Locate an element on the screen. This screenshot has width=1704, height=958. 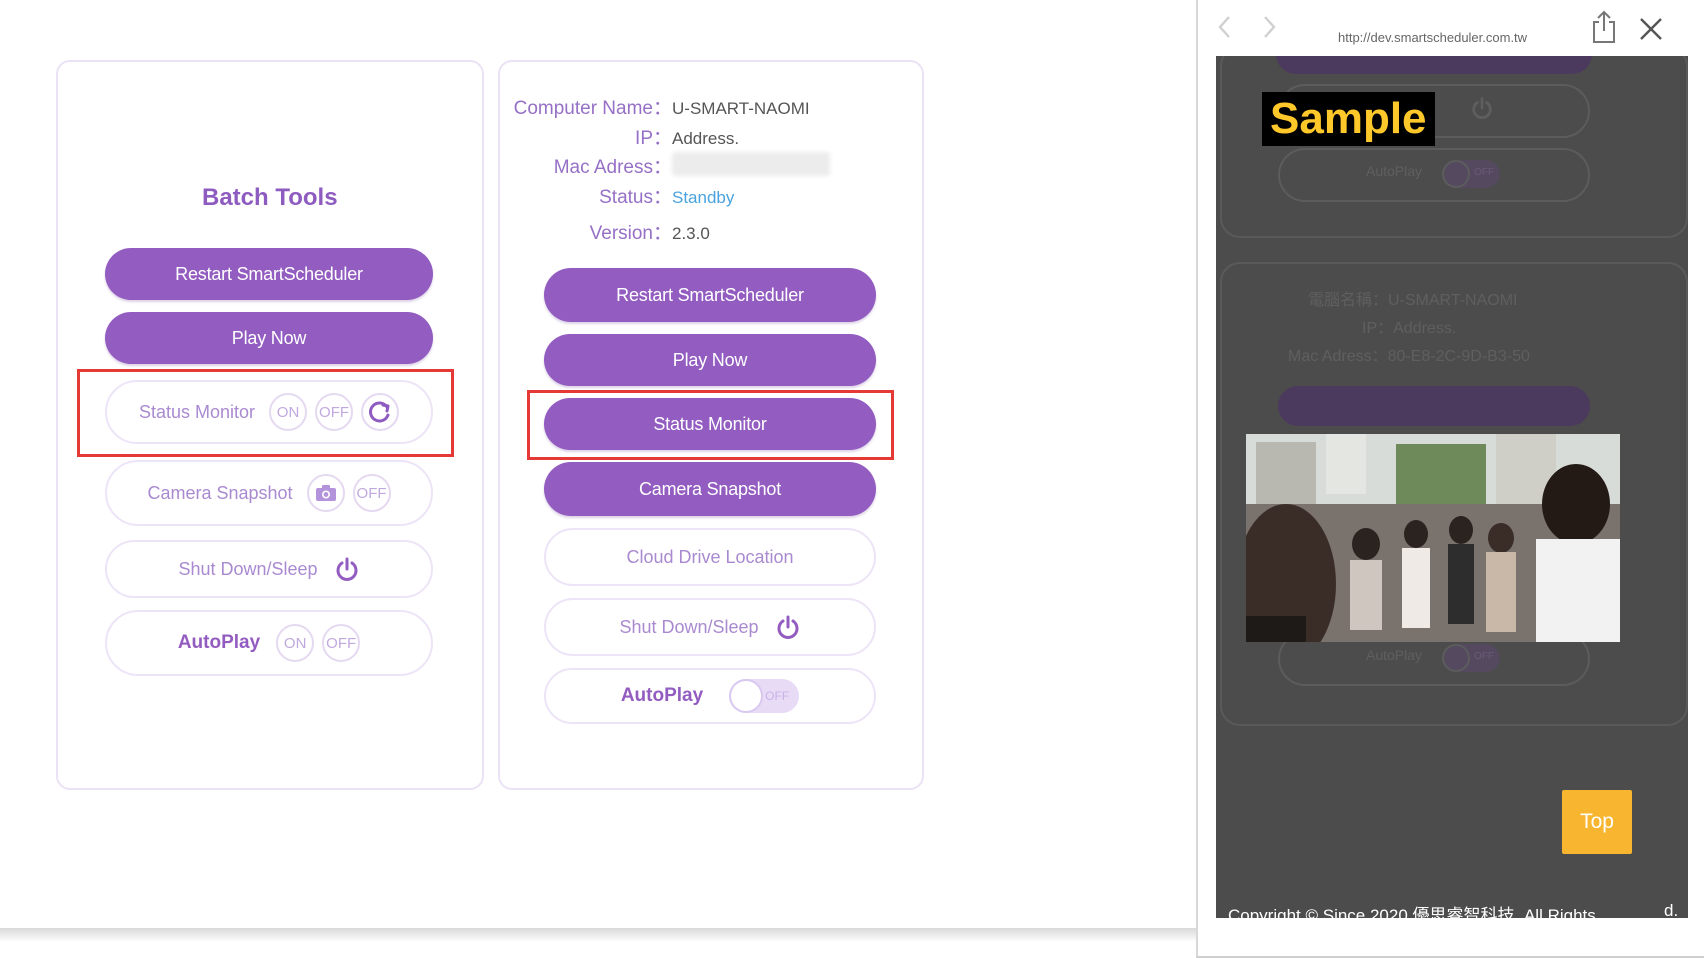
close-icon is located at coordinates (1651, 31).